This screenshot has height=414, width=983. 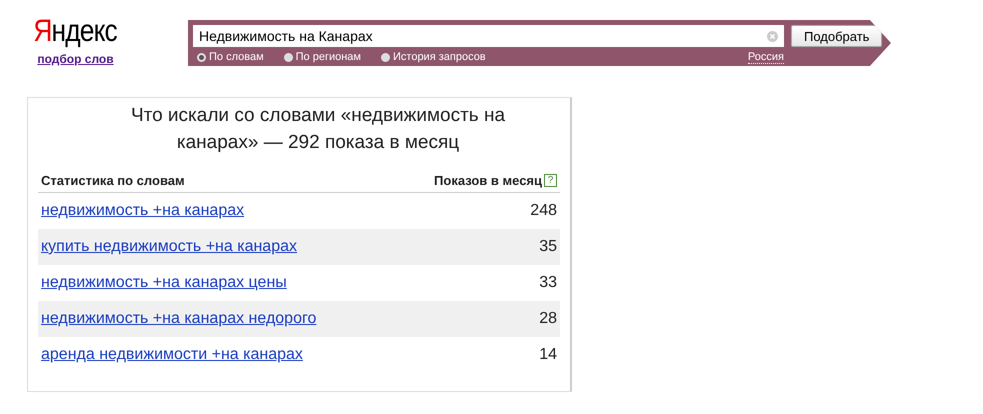 I want to click on mode-option: По словам, so click(x=230, y=57).